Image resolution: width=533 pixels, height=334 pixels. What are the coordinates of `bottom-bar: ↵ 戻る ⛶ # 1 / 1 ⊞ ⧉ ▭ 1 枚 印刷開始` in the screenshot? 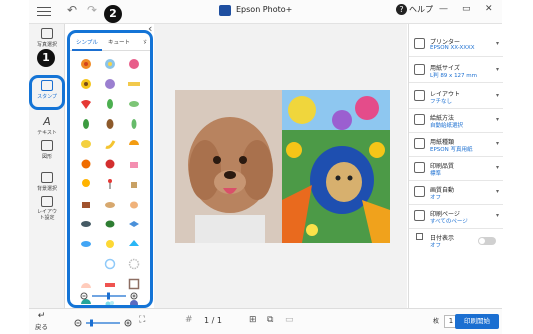 It's located at (265, 321).